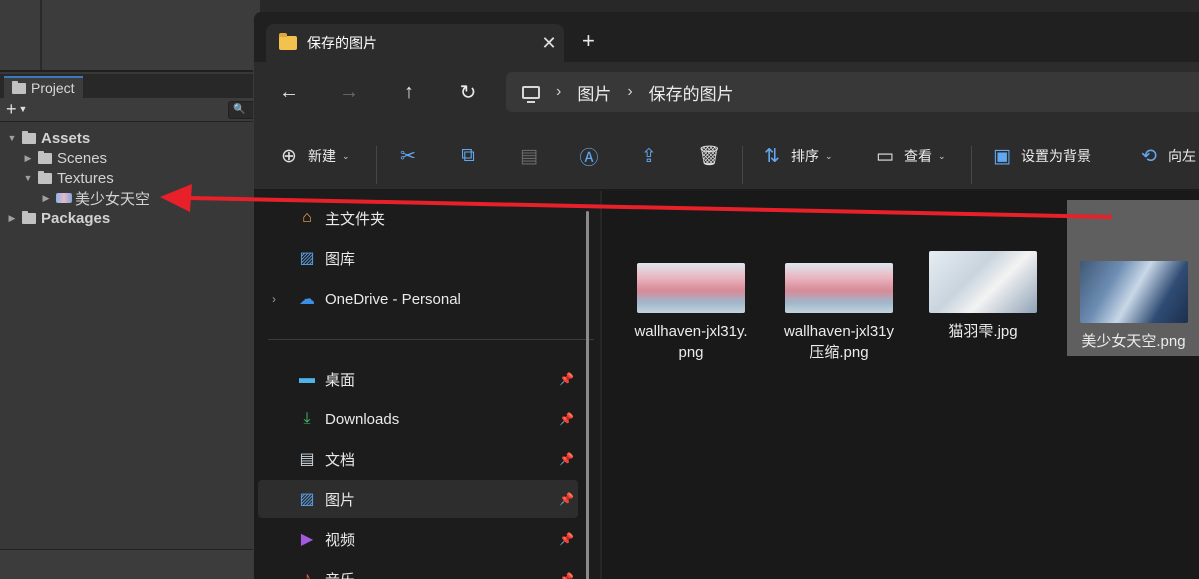 This screenshot has width=1199, height=579. What do you see at coordinates (418, 379) in the screenshot?
I see `nav-item-desktop: ▬ 桌面 📌` at bounding box center [418, 379].